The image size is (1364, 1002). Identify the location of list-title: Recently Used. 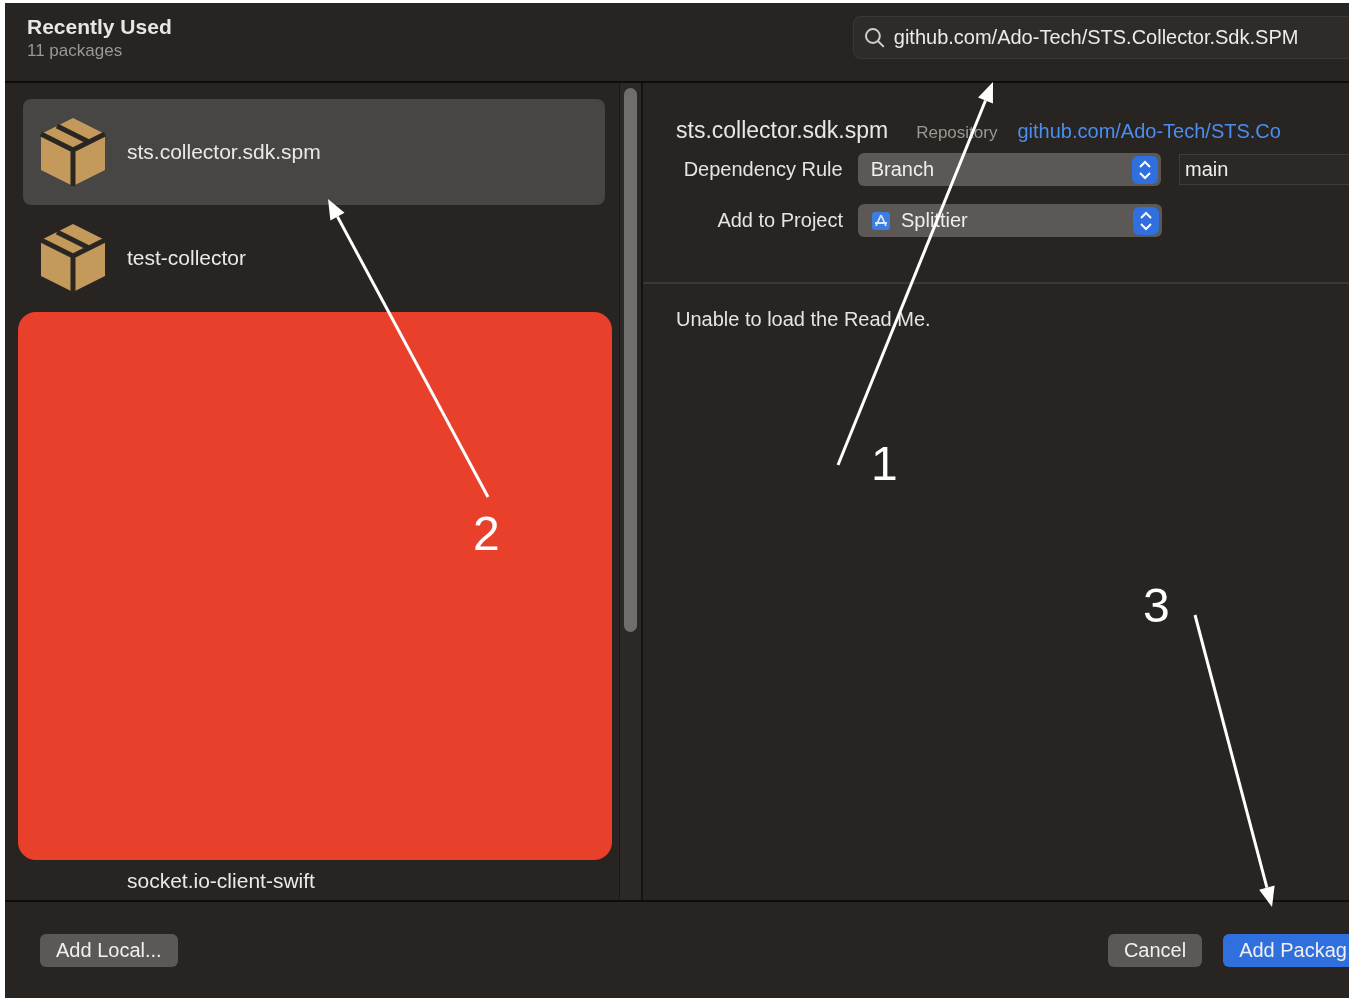
(99, 27).